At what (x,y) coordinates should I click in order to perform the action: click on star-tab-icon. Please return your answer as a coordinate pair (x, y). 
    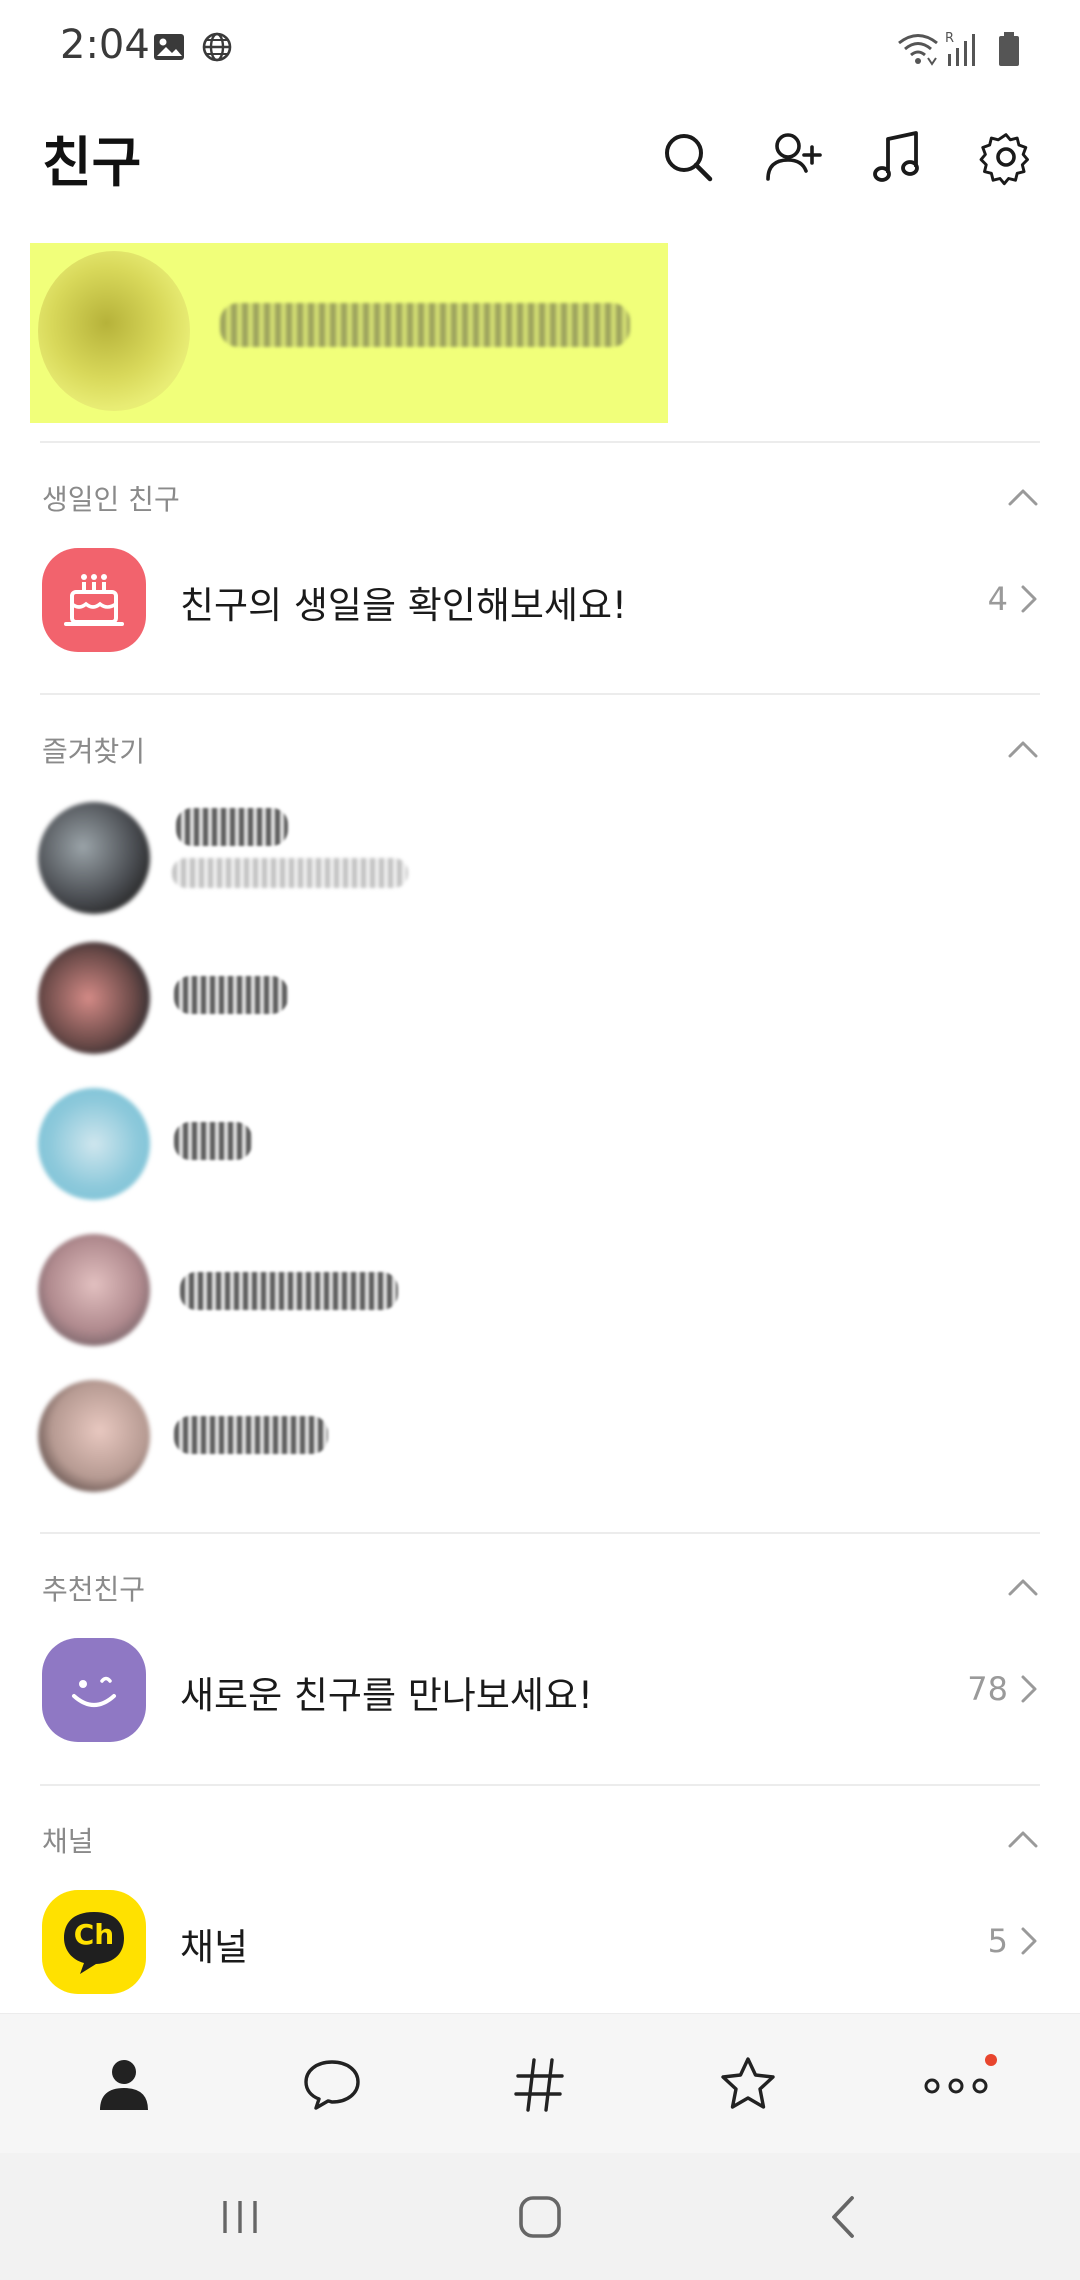
    Looking at the image, I should click on (748, 2083).